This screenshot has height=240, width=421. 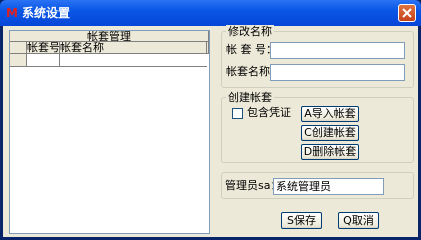 What do you see at coordinates (18, 48) in the screenshot?
I see `row-selector-header` at bounding box center [18, 48].